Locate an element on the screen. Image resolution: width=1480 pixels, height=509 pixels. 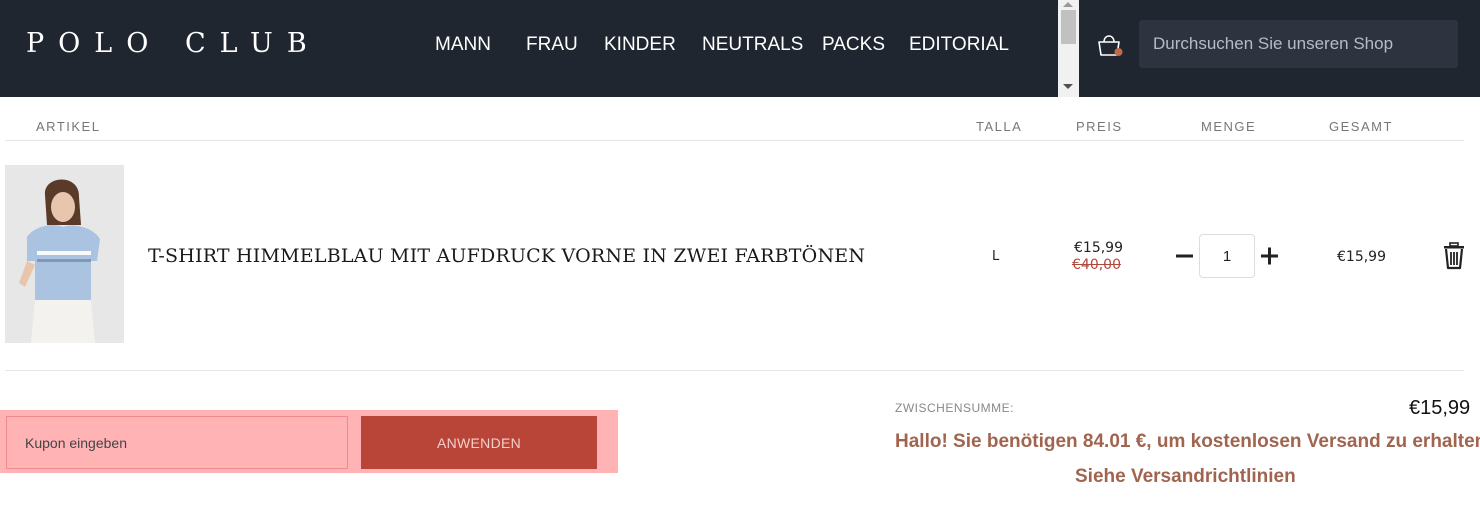
minus-icon is located at coordinates (1184, 256).